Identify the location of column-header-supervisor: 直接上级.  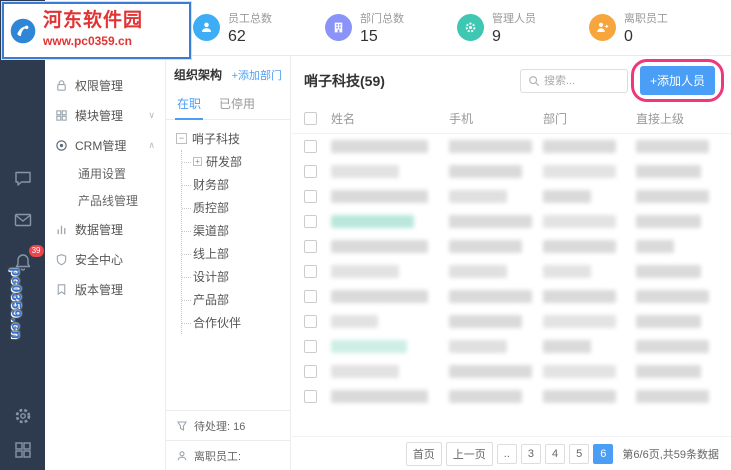
(660, 119).